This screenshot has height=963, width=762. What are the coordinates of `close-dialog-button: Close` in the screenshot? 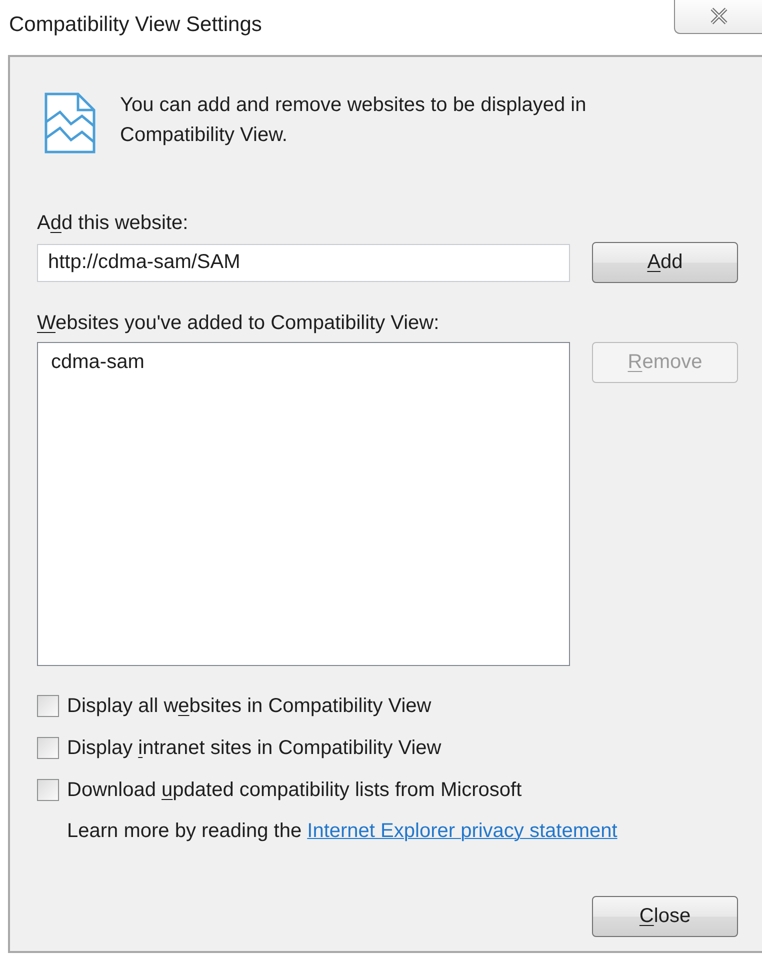 It's located at (665, 916).